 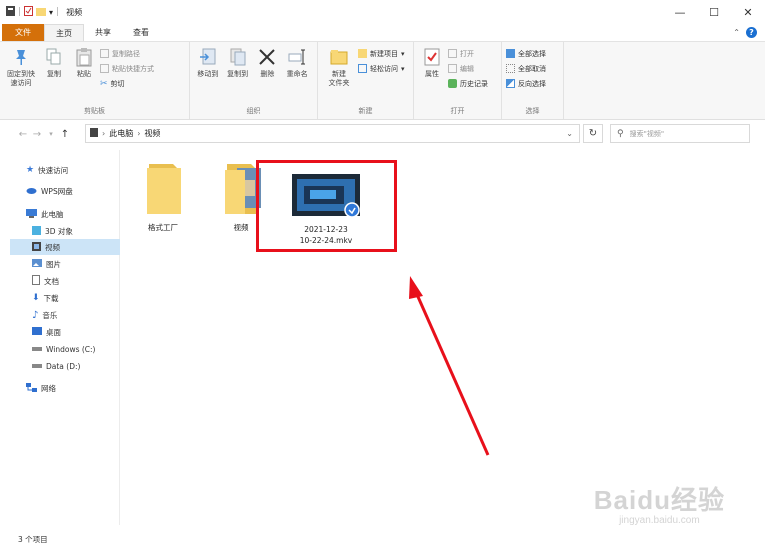 I want to click on rename-button: 重命名, so click(x=297, y=62).